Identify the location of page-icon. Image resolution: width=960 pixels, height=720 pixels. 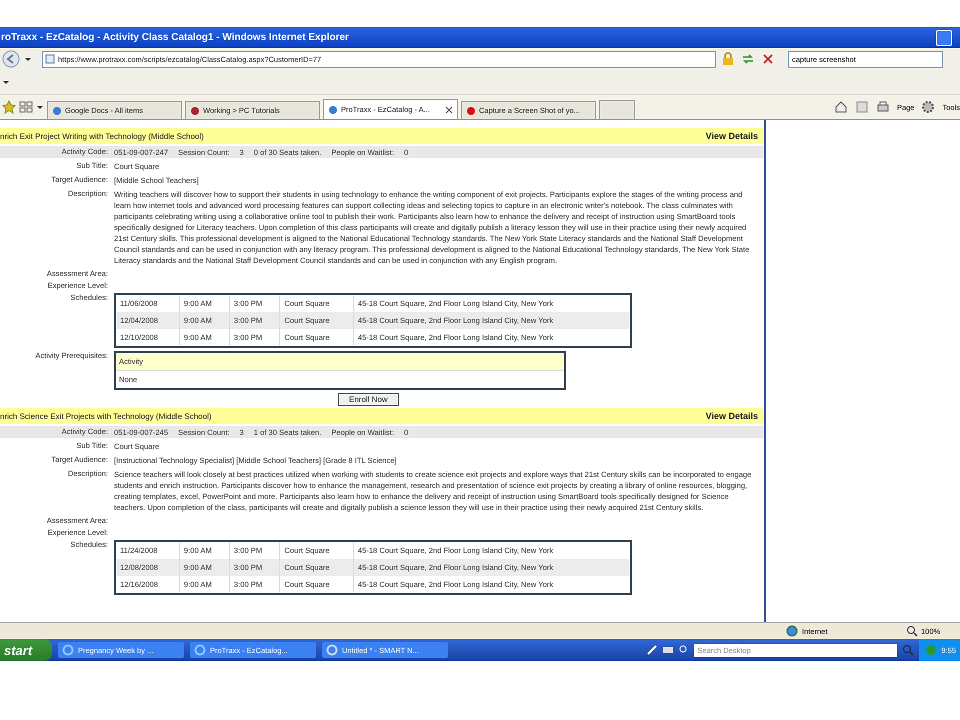
(50, 59).